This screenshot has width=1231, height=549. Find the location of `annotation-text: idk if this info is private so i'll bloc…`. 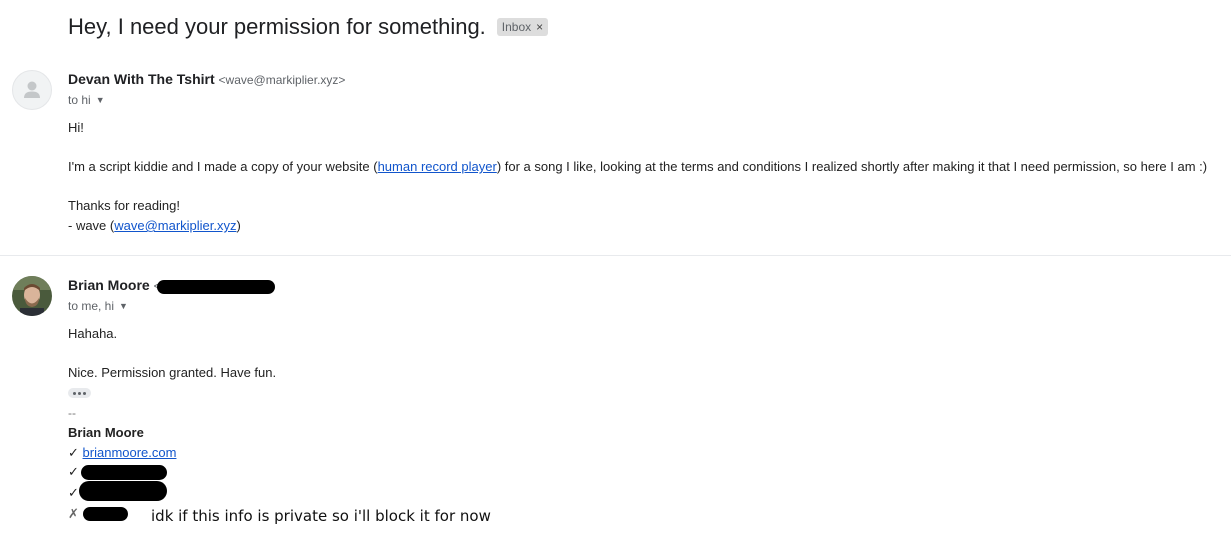

annotation-text: idk if this info is private so i'll bloc… is located at coordinates (321, 516).